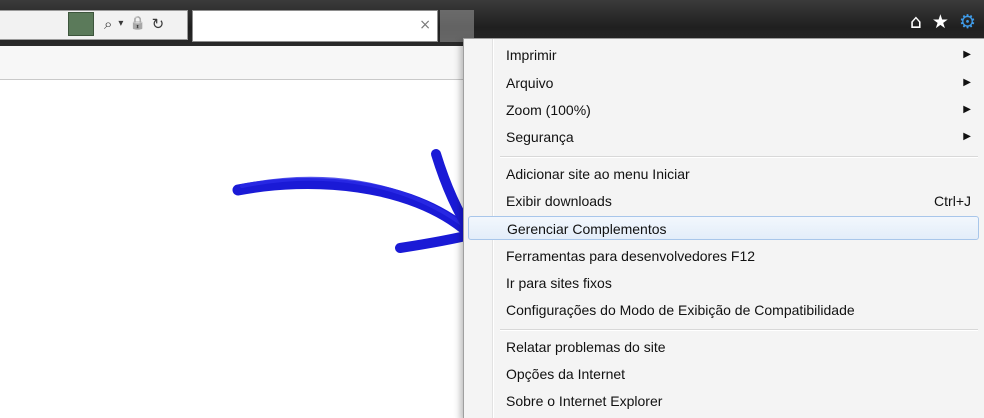  Describe the element at coordinates (967, 22) in the screenshot. I see `tools-gear-icon: ⚙` at that location.